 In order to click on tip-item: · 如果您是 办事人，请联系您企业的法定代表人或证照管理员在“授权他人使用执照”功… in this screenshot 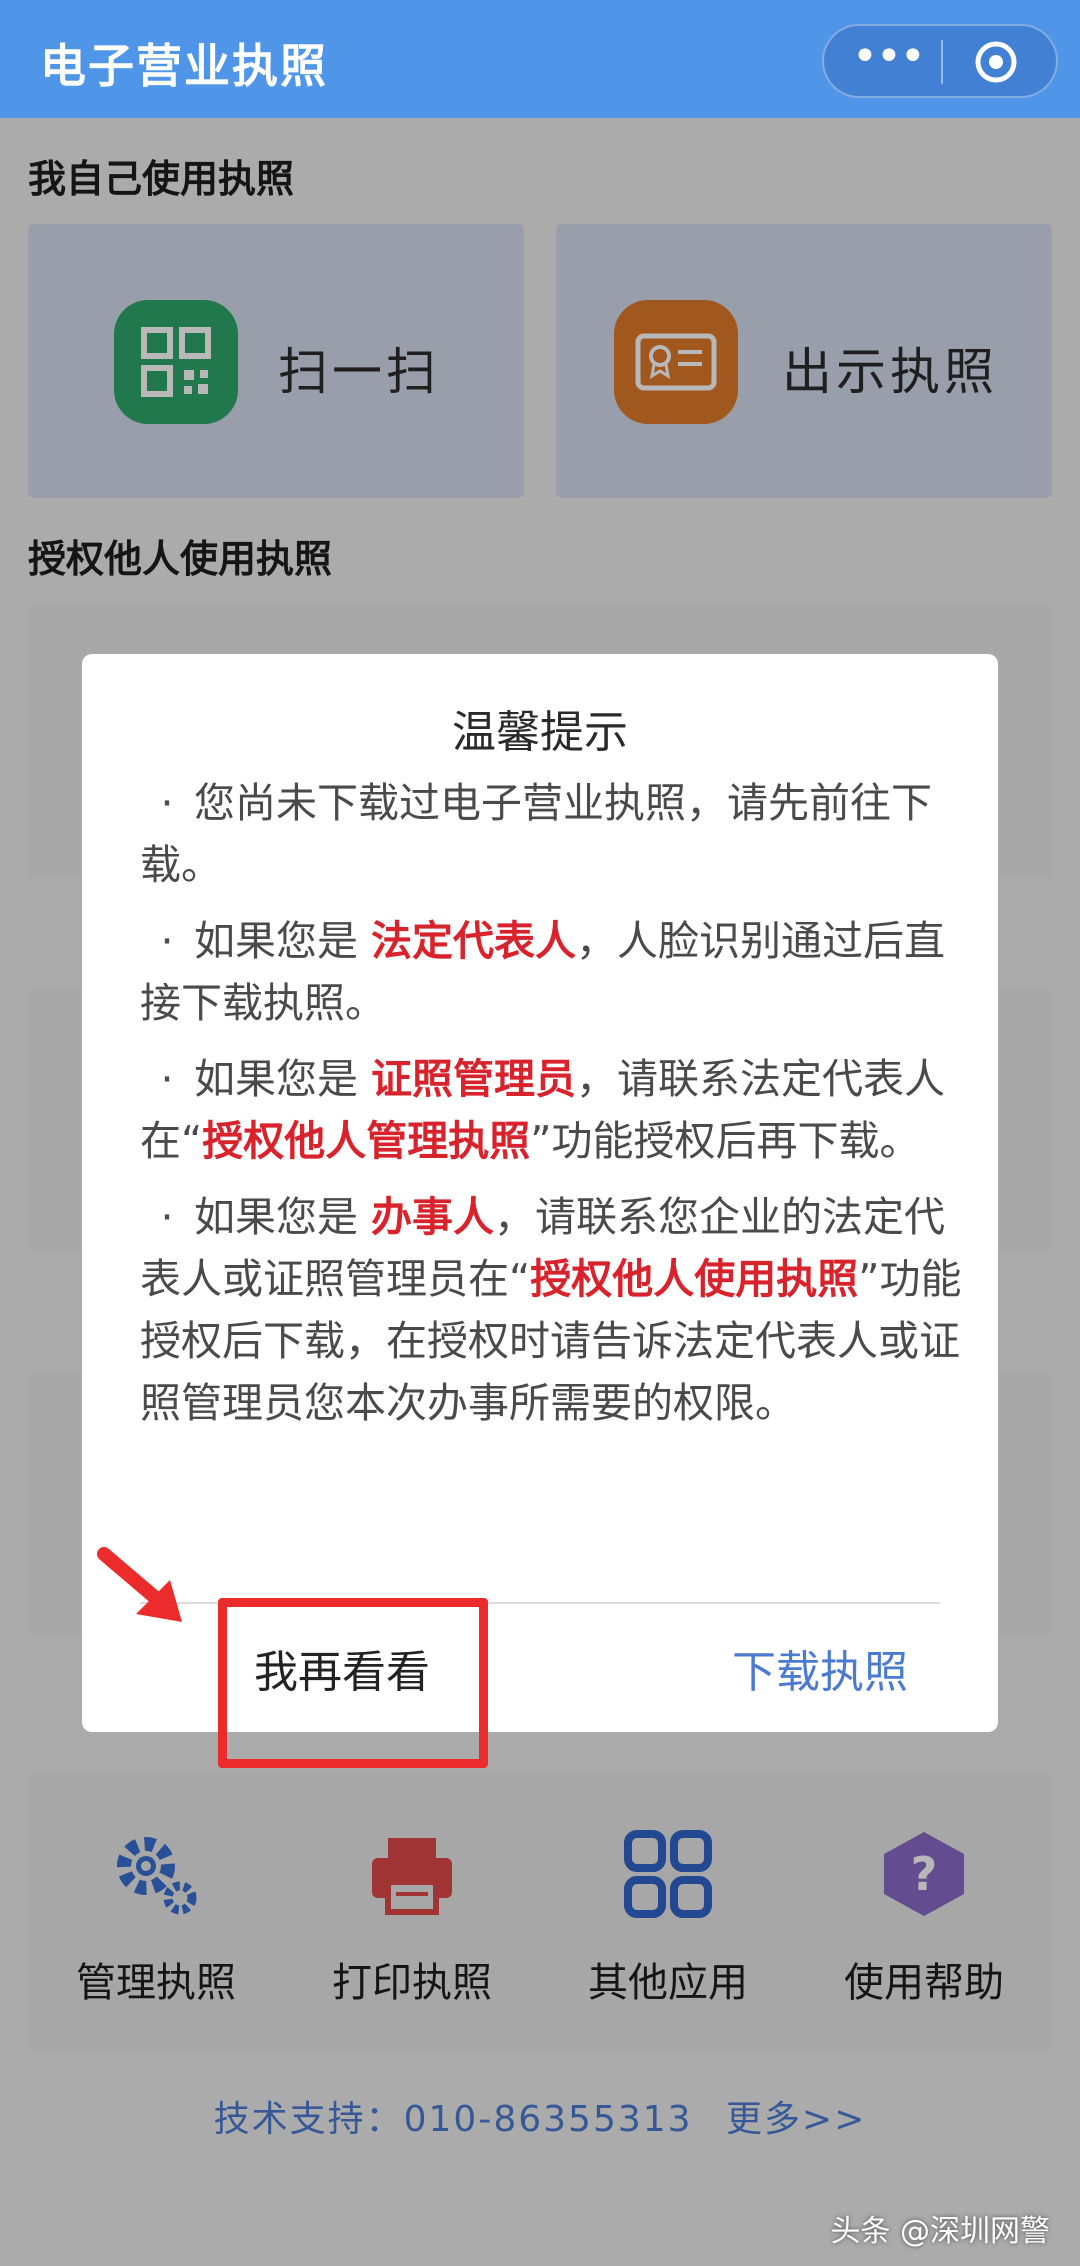, I will do `click(551, 1310)`.